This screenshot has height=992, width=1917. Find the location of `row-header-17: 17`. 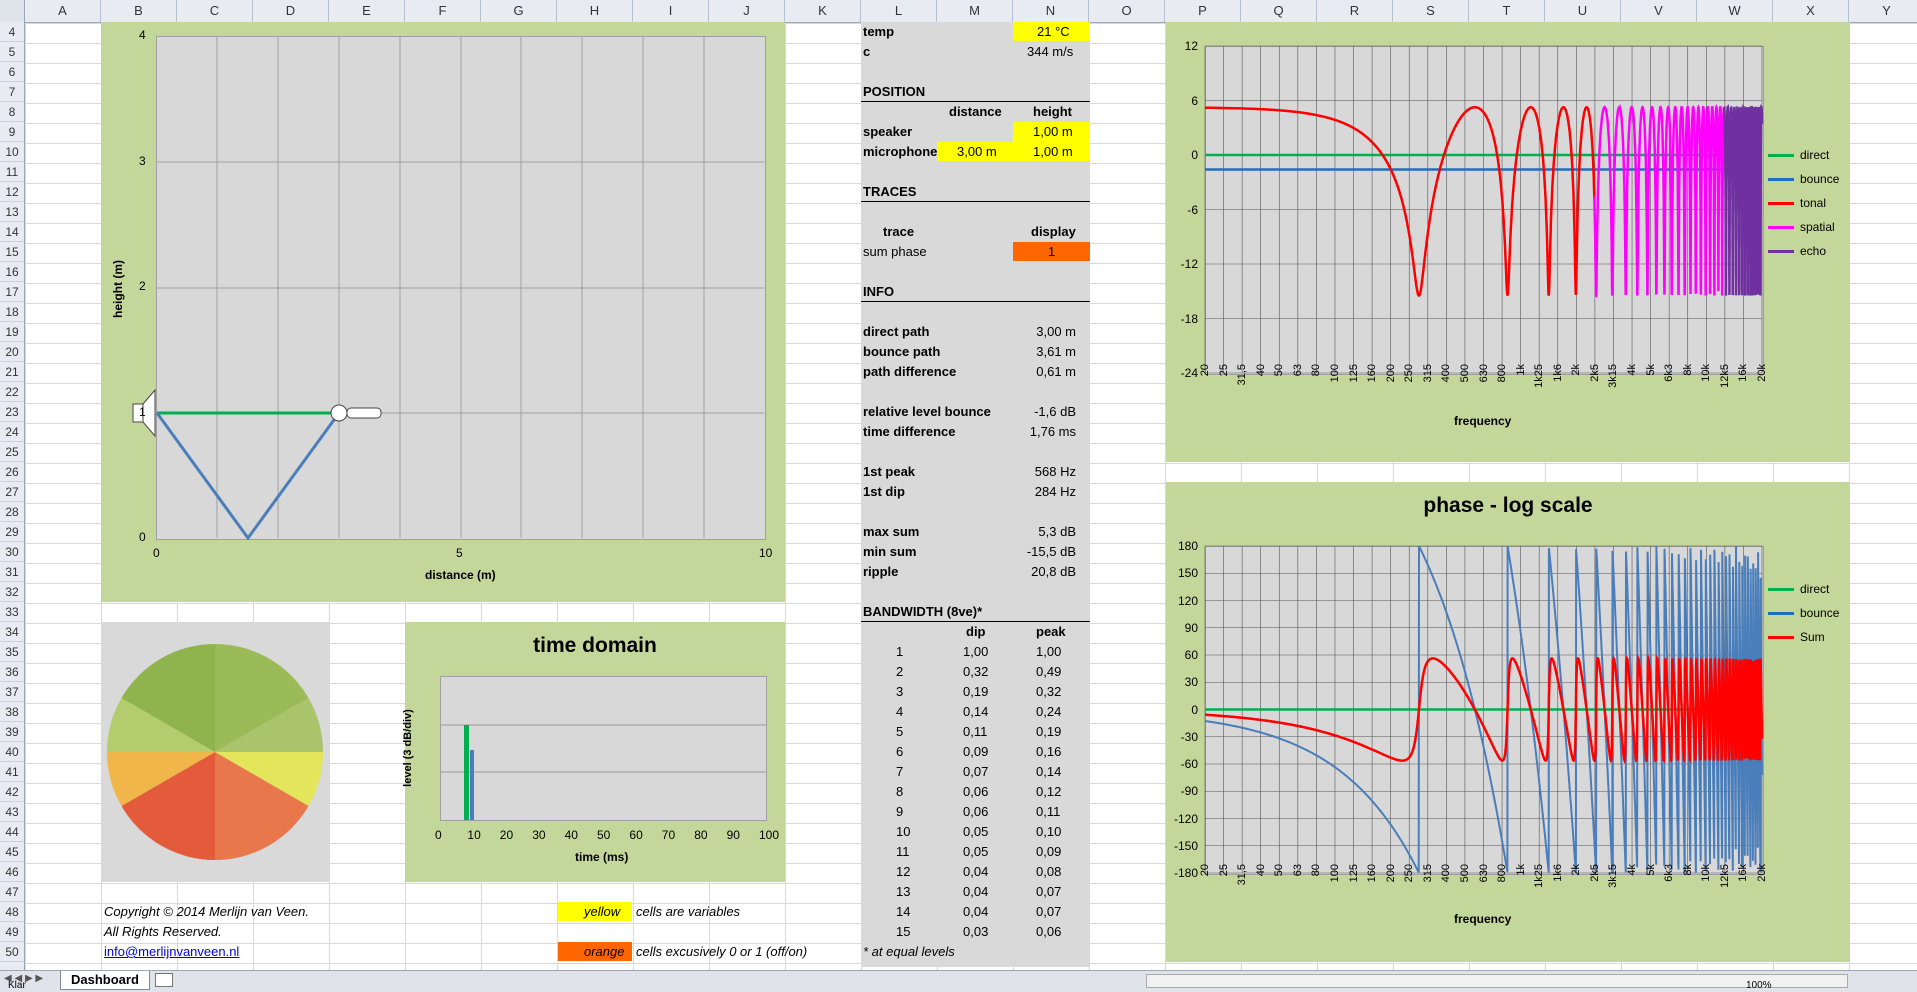

row-header-17: 17 is located at coordinates (12, 292).